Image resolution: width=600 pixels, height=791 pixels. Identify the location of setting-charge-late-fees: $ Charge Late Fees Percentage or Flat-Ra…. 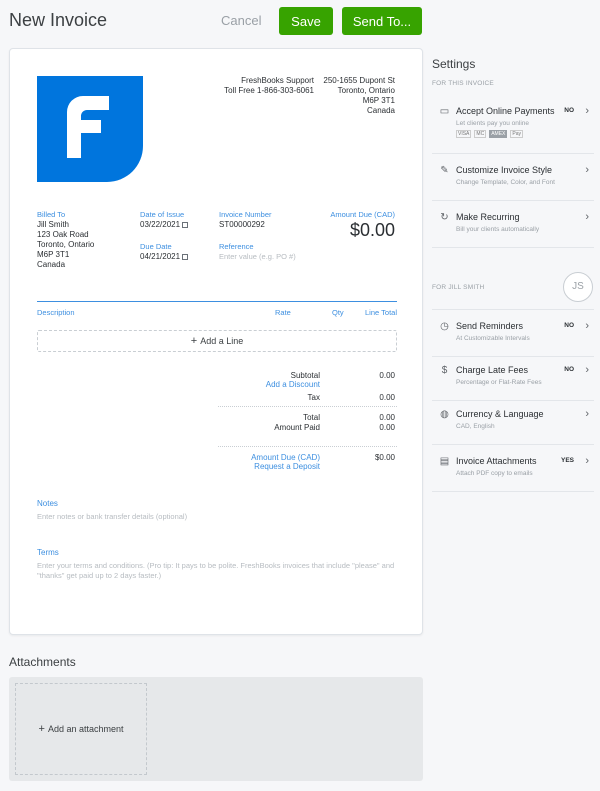
(513, 382).